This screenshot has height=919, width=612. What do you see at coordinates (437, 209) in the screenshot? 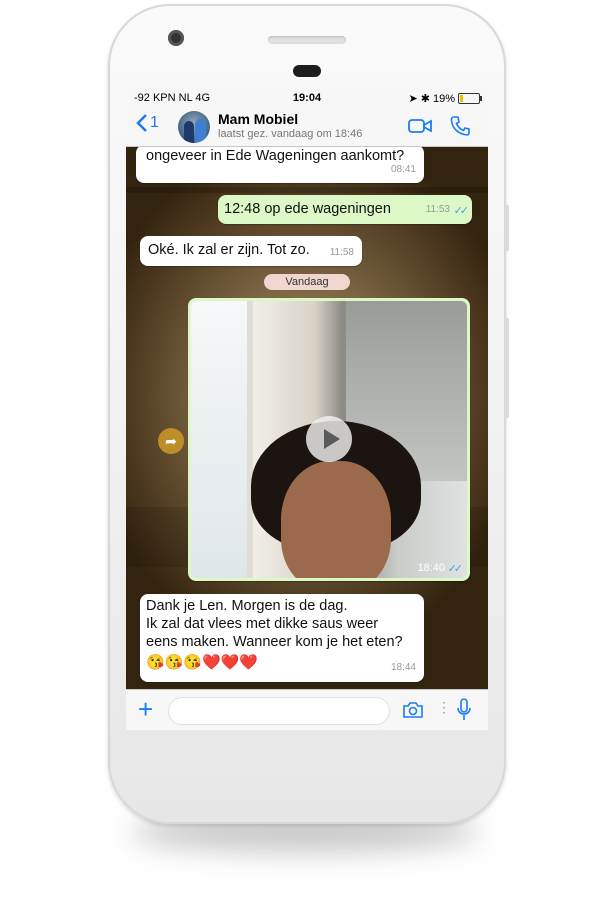
I see `message-time: 11:53` at bounding box center [437, 209].